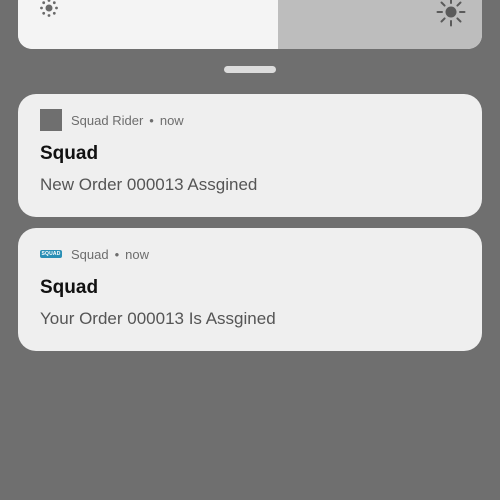 The height and width of the screenshot is (500, 500). Describe the element at coordinates (149, 184) in the screenshot. I see `notification-body: New Order 000013 Assgined` at that location.